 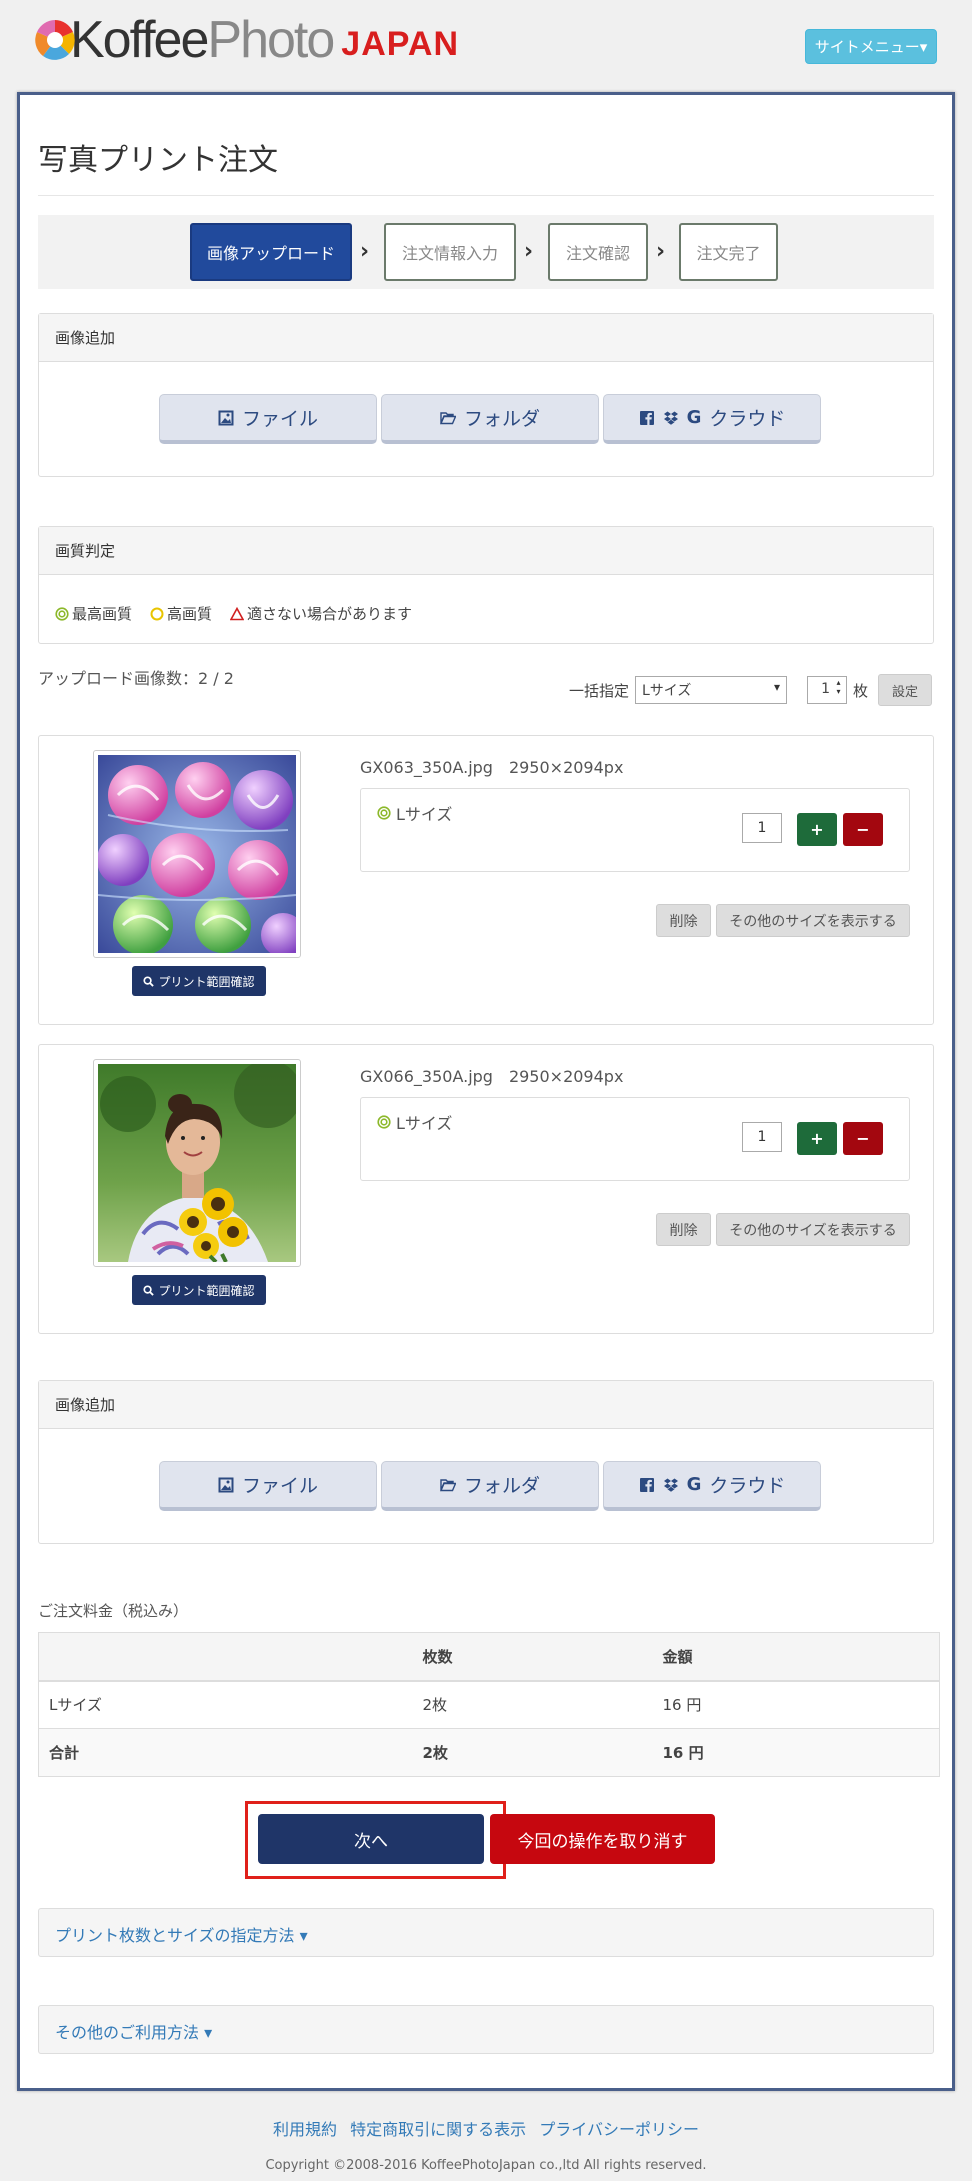 I want to click on quality-warning: 適さない場合があります, so click(x=321, y=613).